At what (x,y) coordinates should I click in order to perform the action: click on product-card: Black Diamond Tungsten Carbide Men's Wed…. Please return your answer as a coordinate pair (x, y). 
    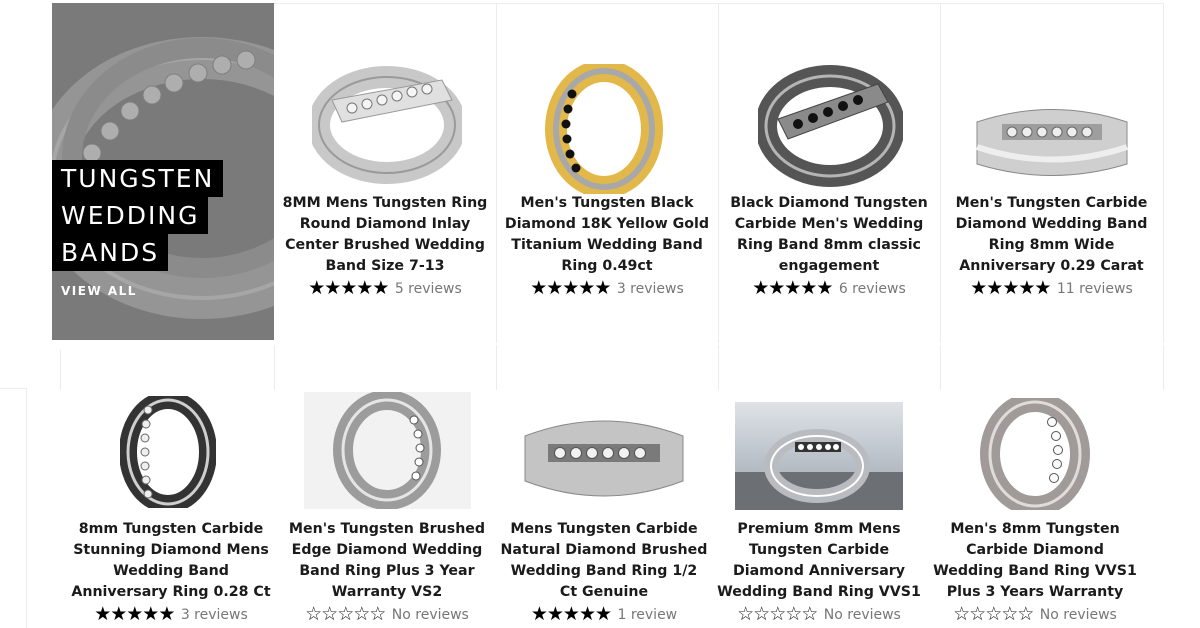
    Looking at the image, I should click on (829, 172).